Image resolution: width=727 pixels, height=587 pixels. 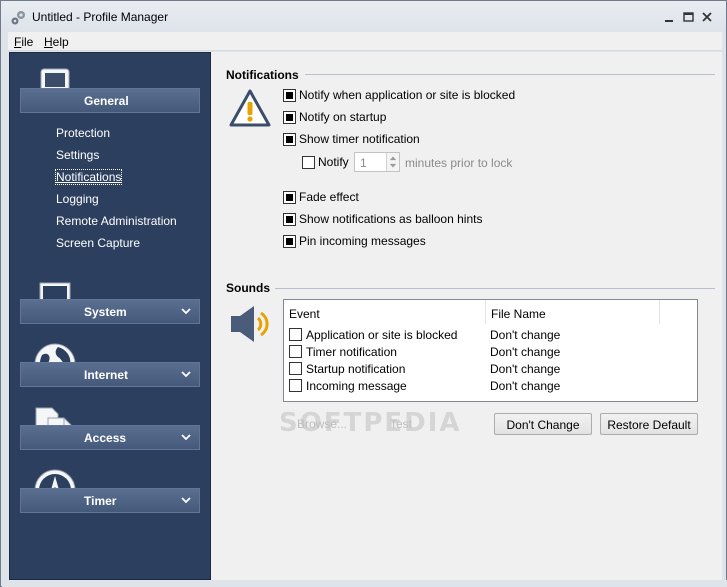 I want to click on list-item: Incoming message Don't change, so click(x=489, y=385).